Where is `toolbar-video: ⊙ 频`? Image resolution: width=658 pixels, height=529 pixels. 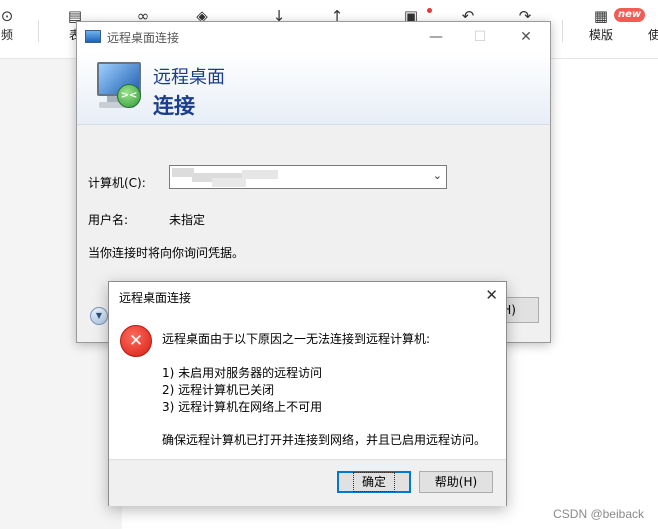
toolbar-video: ⊙ 频 is located at coordinates (9, 25).